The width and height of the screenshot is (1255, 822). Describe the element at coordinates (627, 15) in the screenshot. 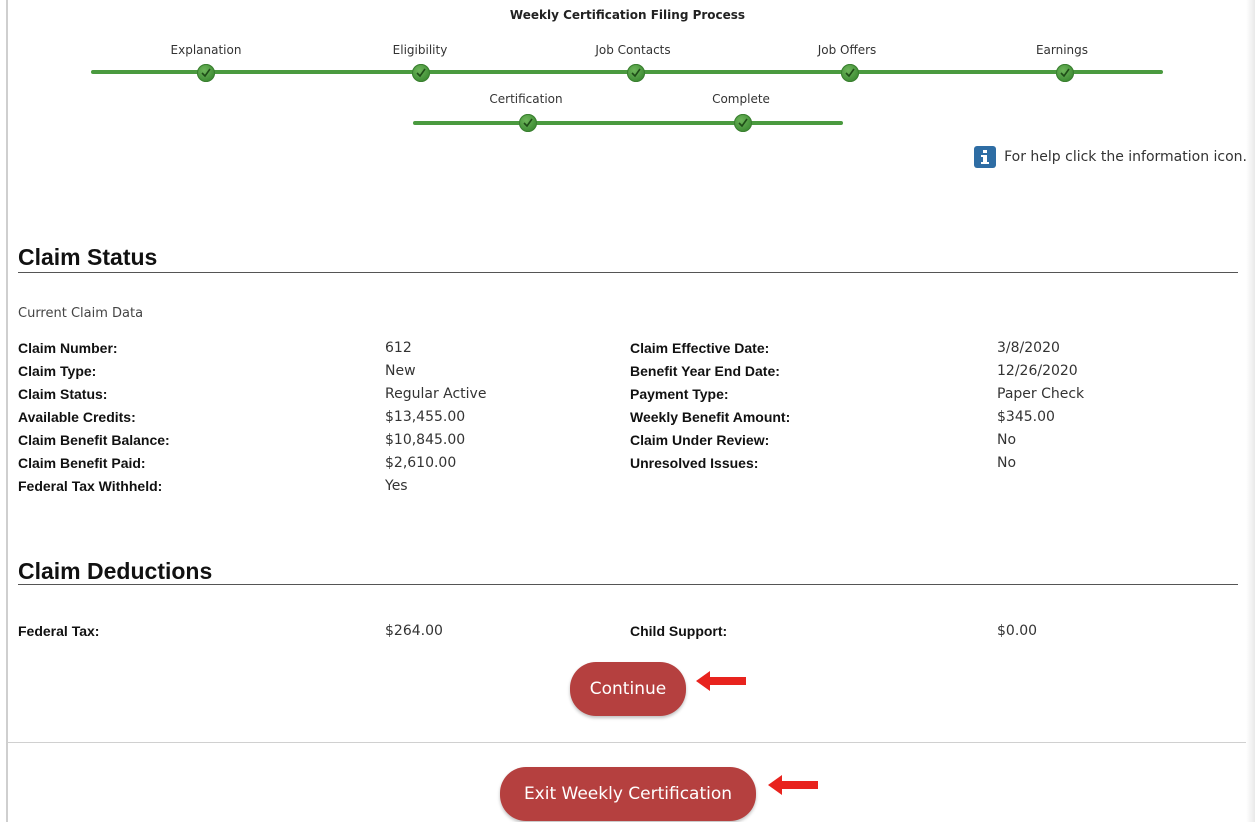

I see `process-title: Weekly Certification Filing Process` at that location.